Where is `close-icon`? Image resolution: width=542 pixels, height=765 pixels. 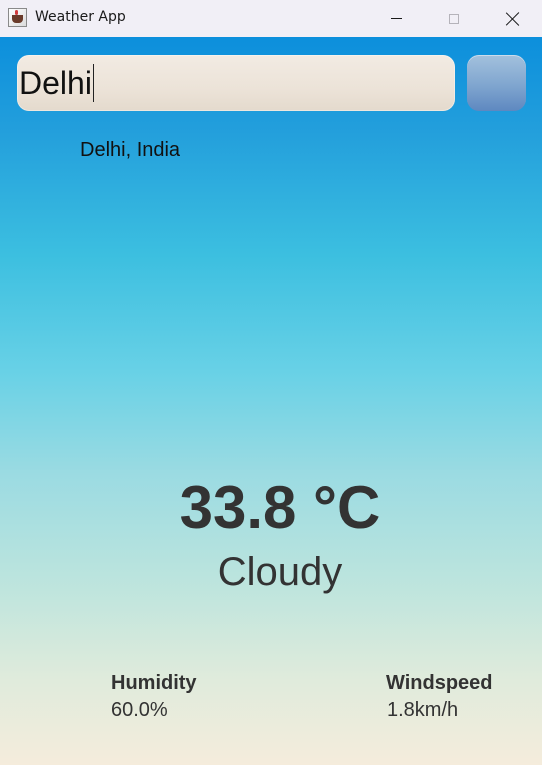 close-icon is located at coordinates (513, 19).